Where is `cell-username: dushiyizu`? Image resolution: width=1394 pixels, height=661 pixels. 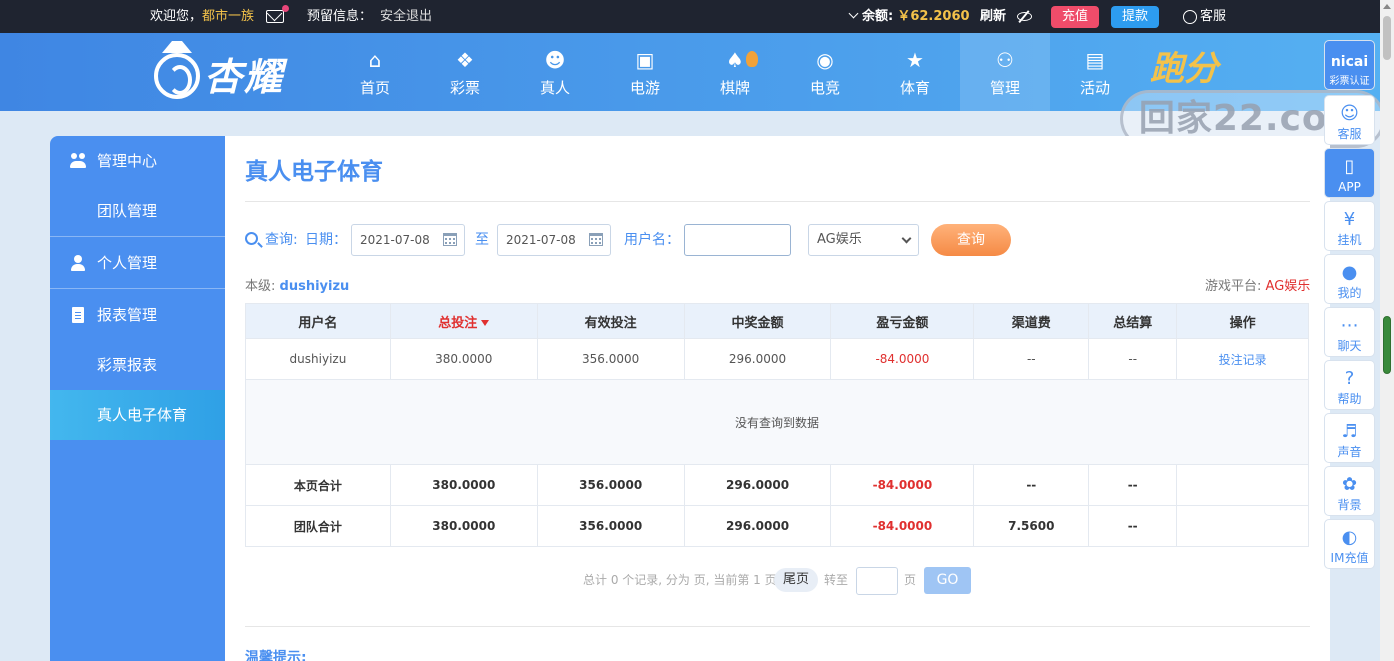 cell-username: dushiyizu is located at coordinates (318, 359).